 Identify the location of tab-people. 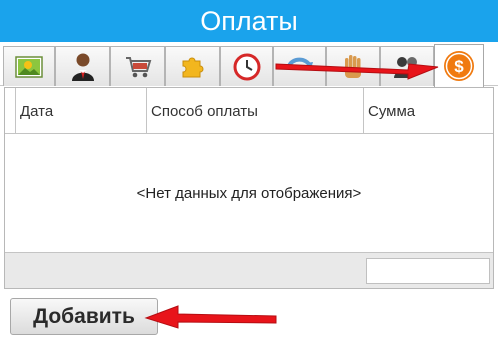
(407, 66).